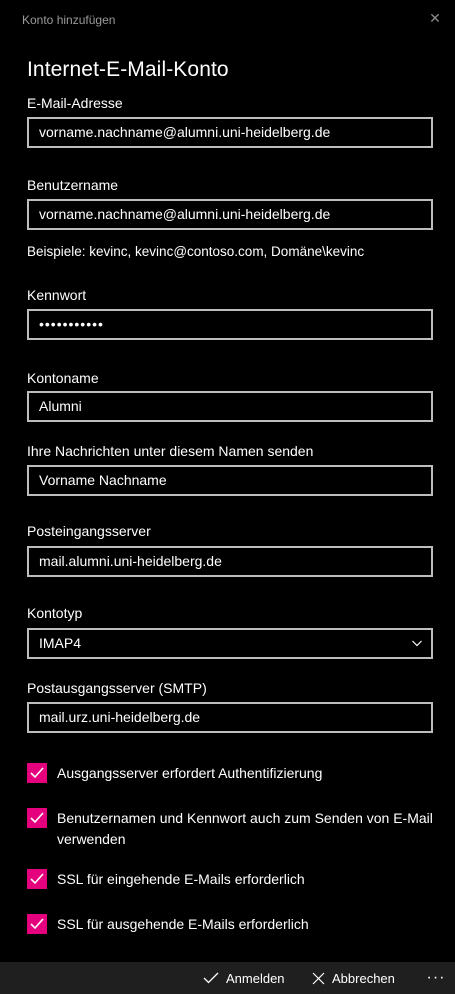 Image resolution: width=455 pixels, height=994 pixels. Describe the element at coordinates (71, 324) in the screenshot. I see `password-dots: •••••••••••` at that location.